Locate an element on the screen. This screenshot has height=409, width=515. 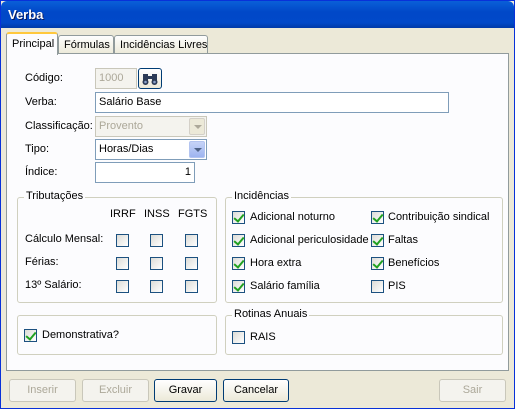
adicional-noturno-checkbox is located at coordinates (238, 217).